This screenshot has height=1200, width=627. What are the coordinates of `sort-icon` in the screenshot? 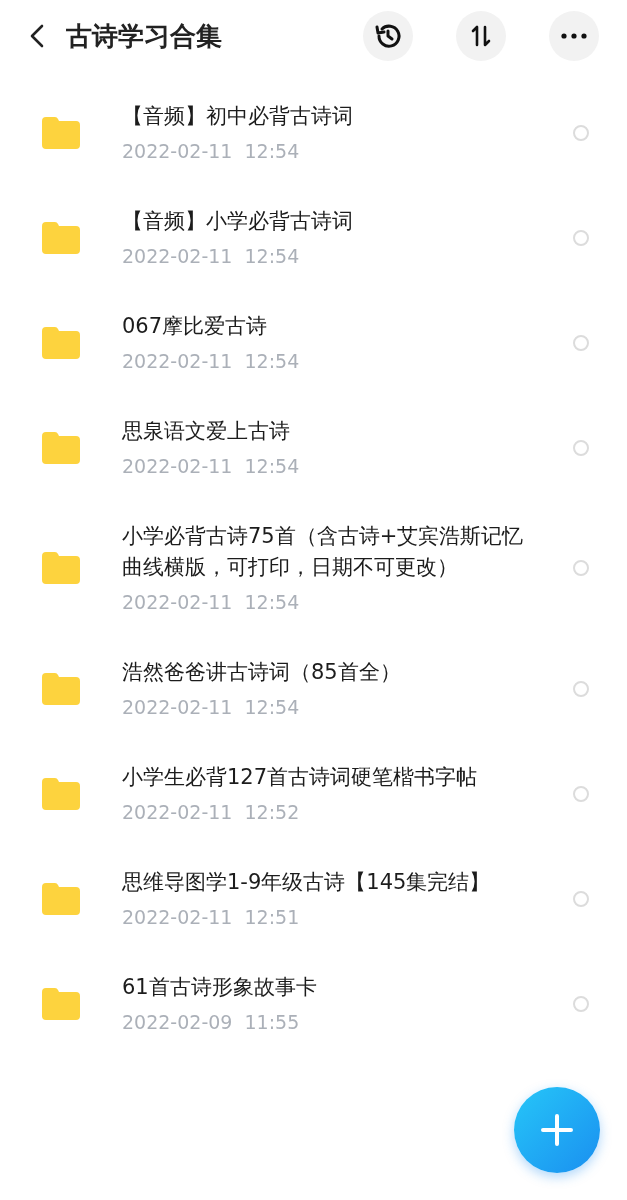 It's located at (481, 36).